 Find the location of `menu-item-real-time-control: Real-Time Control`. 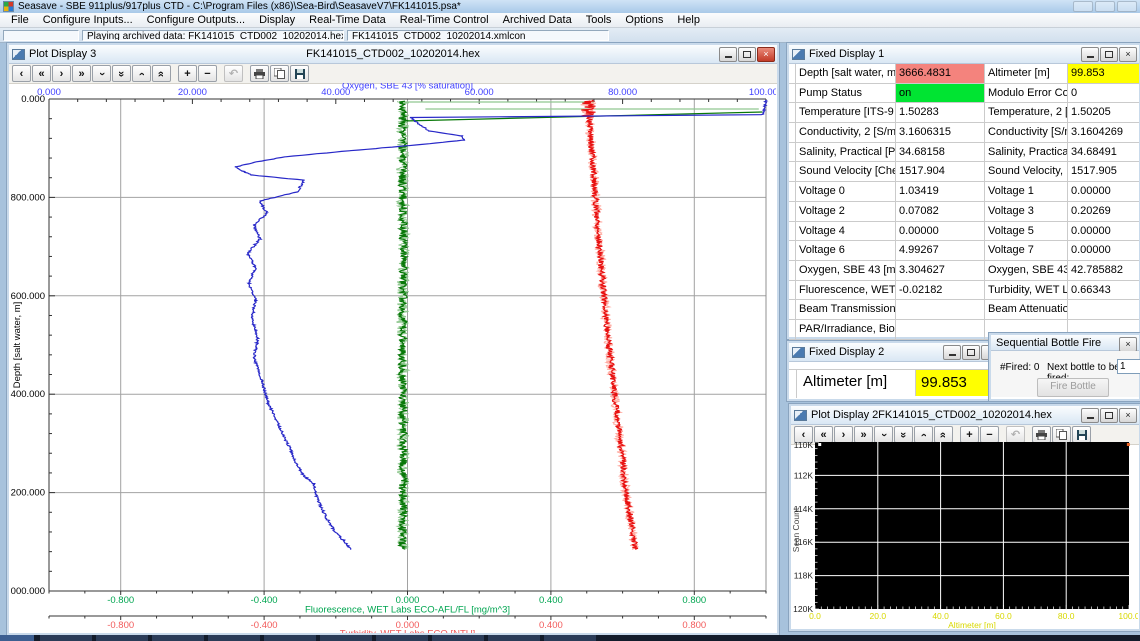

menu-item-real-time-control: Real-Time Control is located at coordinates (444, 20).